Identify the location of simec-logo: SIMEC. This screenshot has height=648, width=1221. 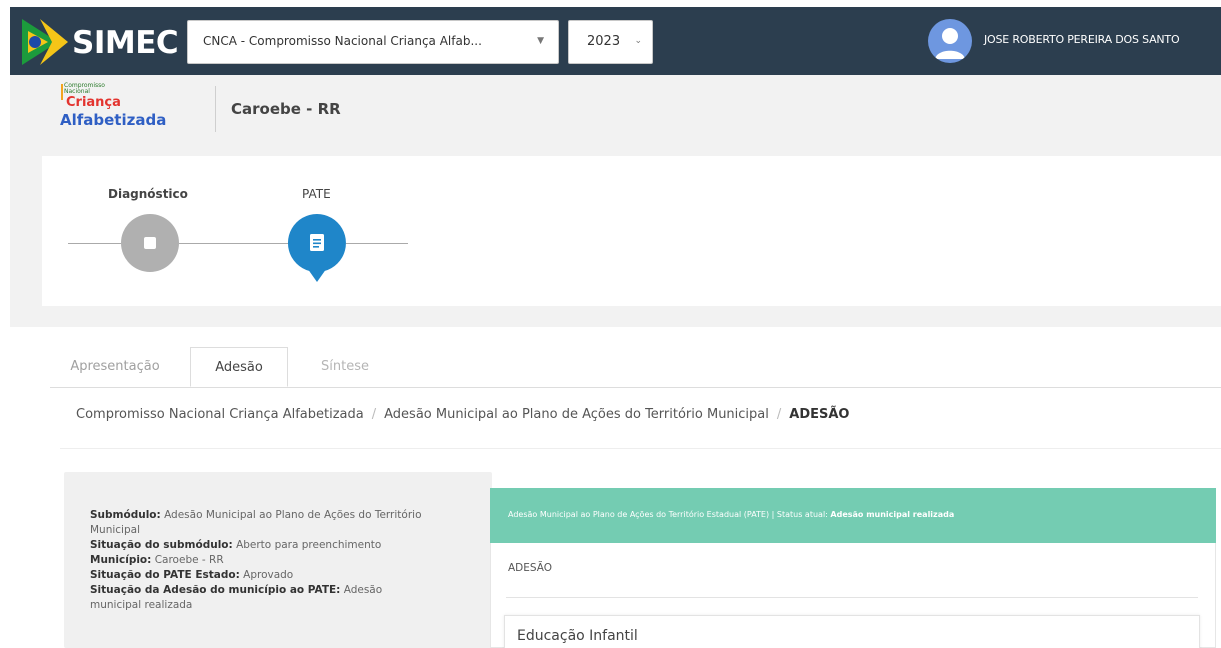
(109, 42).